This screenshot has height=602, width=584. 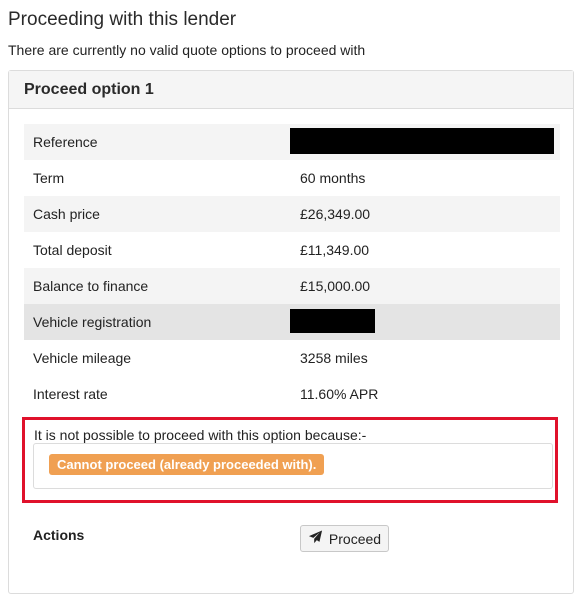 I want to click on status-badge: Cannot proceed (already proceeded with)., so click(x=187, y=464).